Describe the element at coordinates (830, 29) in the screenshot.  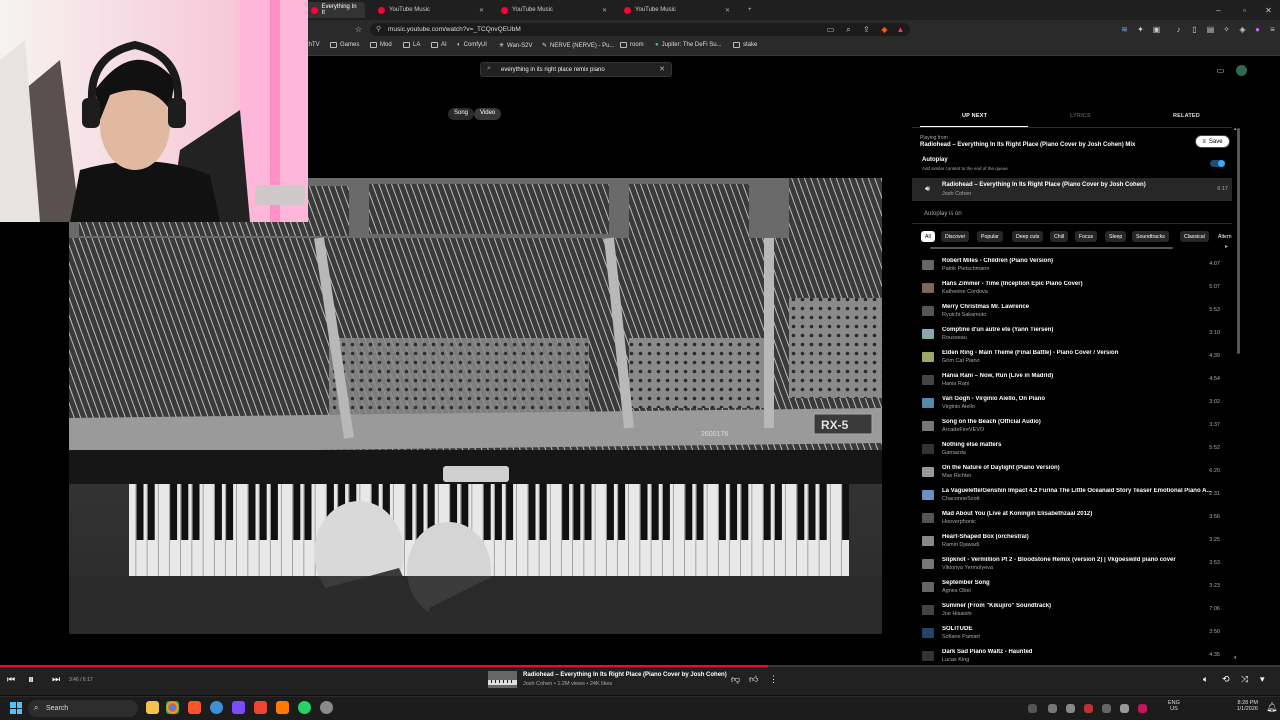
I see `cast-icon: ▭` at that location.